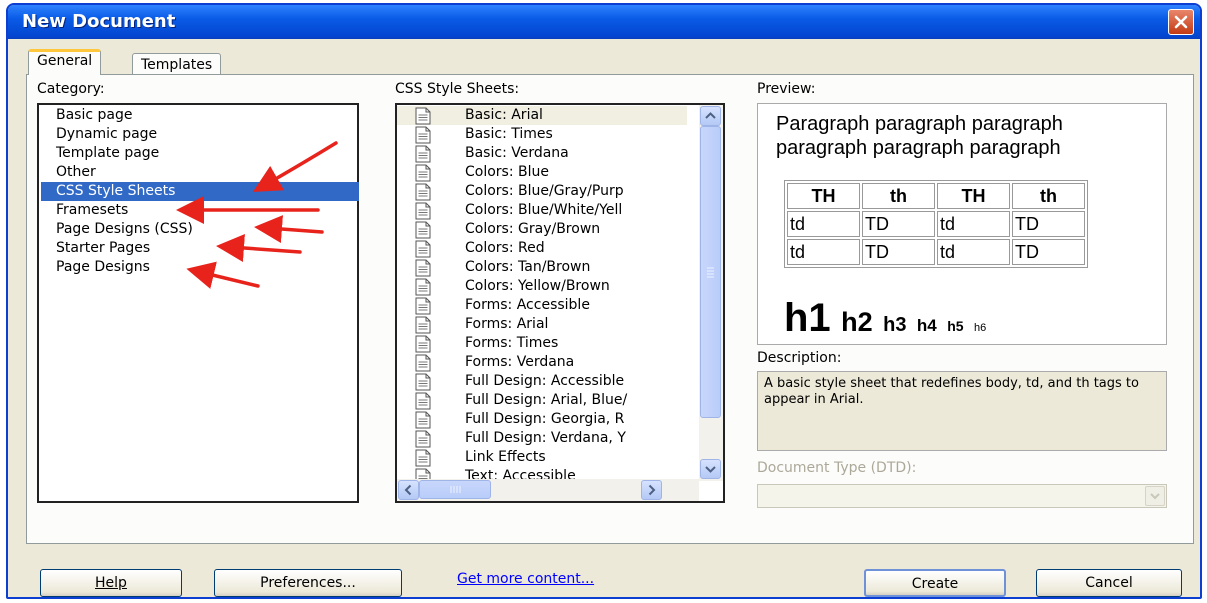  What do you see at coordinates (71, 89) in the screenshot?
I see `category-label: Category:` at bounding box center [71, 89].